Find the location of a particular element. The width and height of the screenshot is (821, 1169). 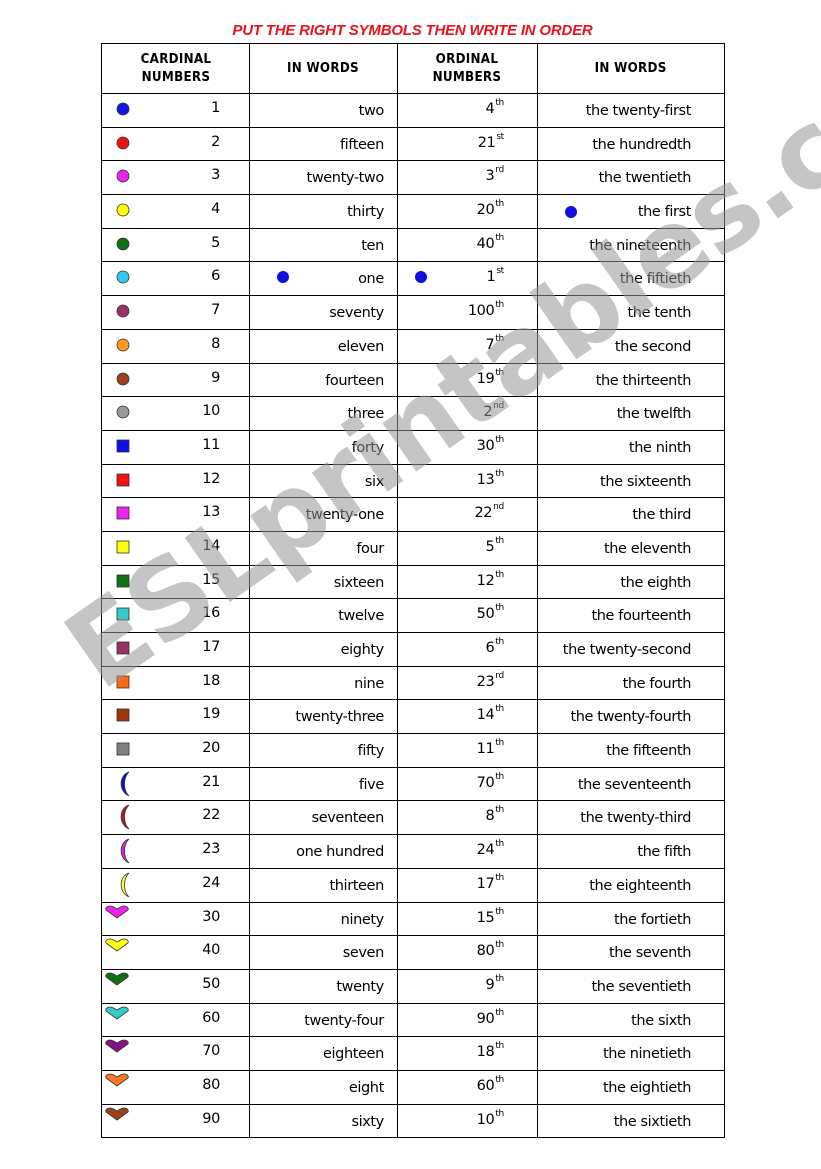

cardinal-number: 5 is located at coordinates (215, 242).